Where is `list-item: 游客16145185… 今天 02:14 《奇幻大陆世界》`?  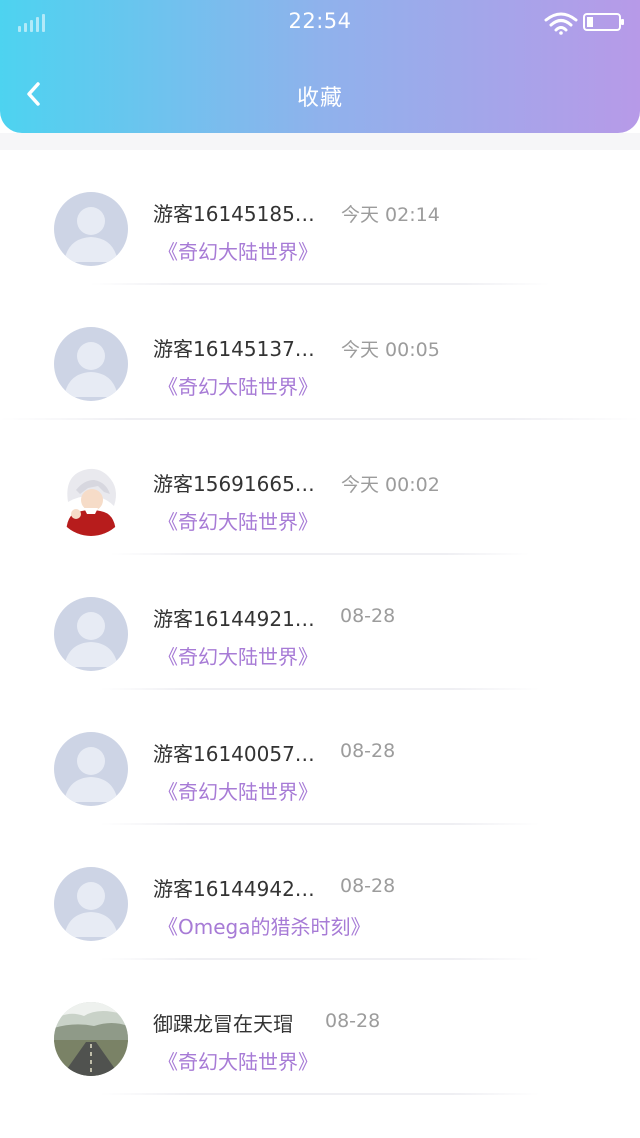
list-item: 游客16145185… 今天 02:14 《奇幻大陆世界》 is located at coordinates (320, 217).